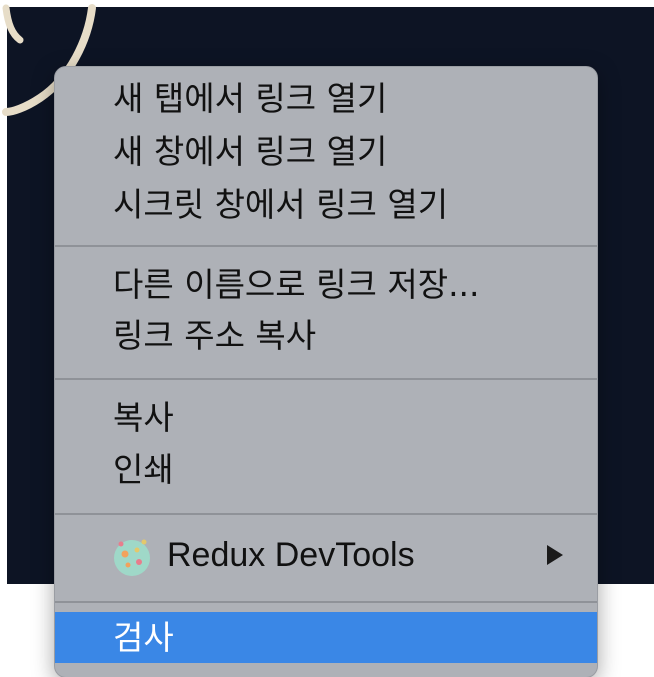 The width and height of the screenshot is (654, 677). What do you see at coordinates (143, 637) in the screenshot?
I see `menu-item-label: 검사` at bounding box center [143, 637].